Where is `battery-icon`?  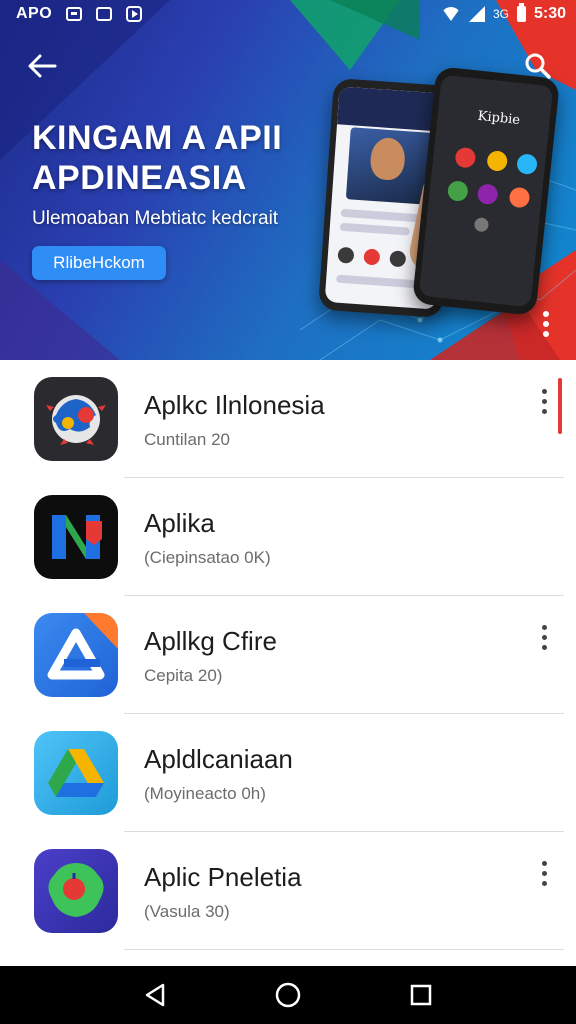 battery-icon is located at coordinates (521, 12).